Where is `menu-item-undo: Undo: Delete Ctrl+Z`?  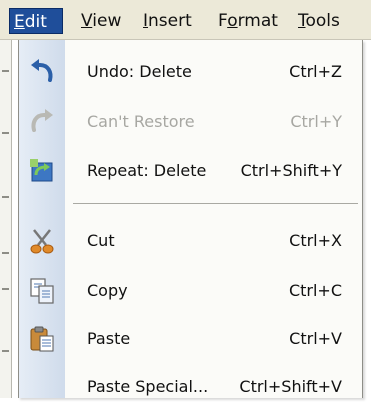 menu-item-undo: Undo: Delete Ctrl+Z is located at coordinates (190, 72).